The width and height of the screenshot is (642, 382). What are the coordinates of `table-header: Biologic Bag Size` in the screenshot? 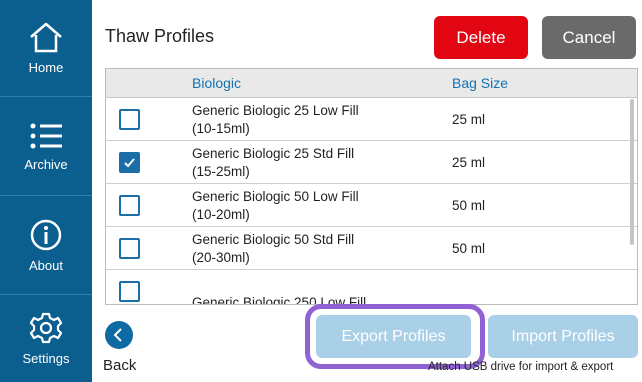 It's located at (371, 83).